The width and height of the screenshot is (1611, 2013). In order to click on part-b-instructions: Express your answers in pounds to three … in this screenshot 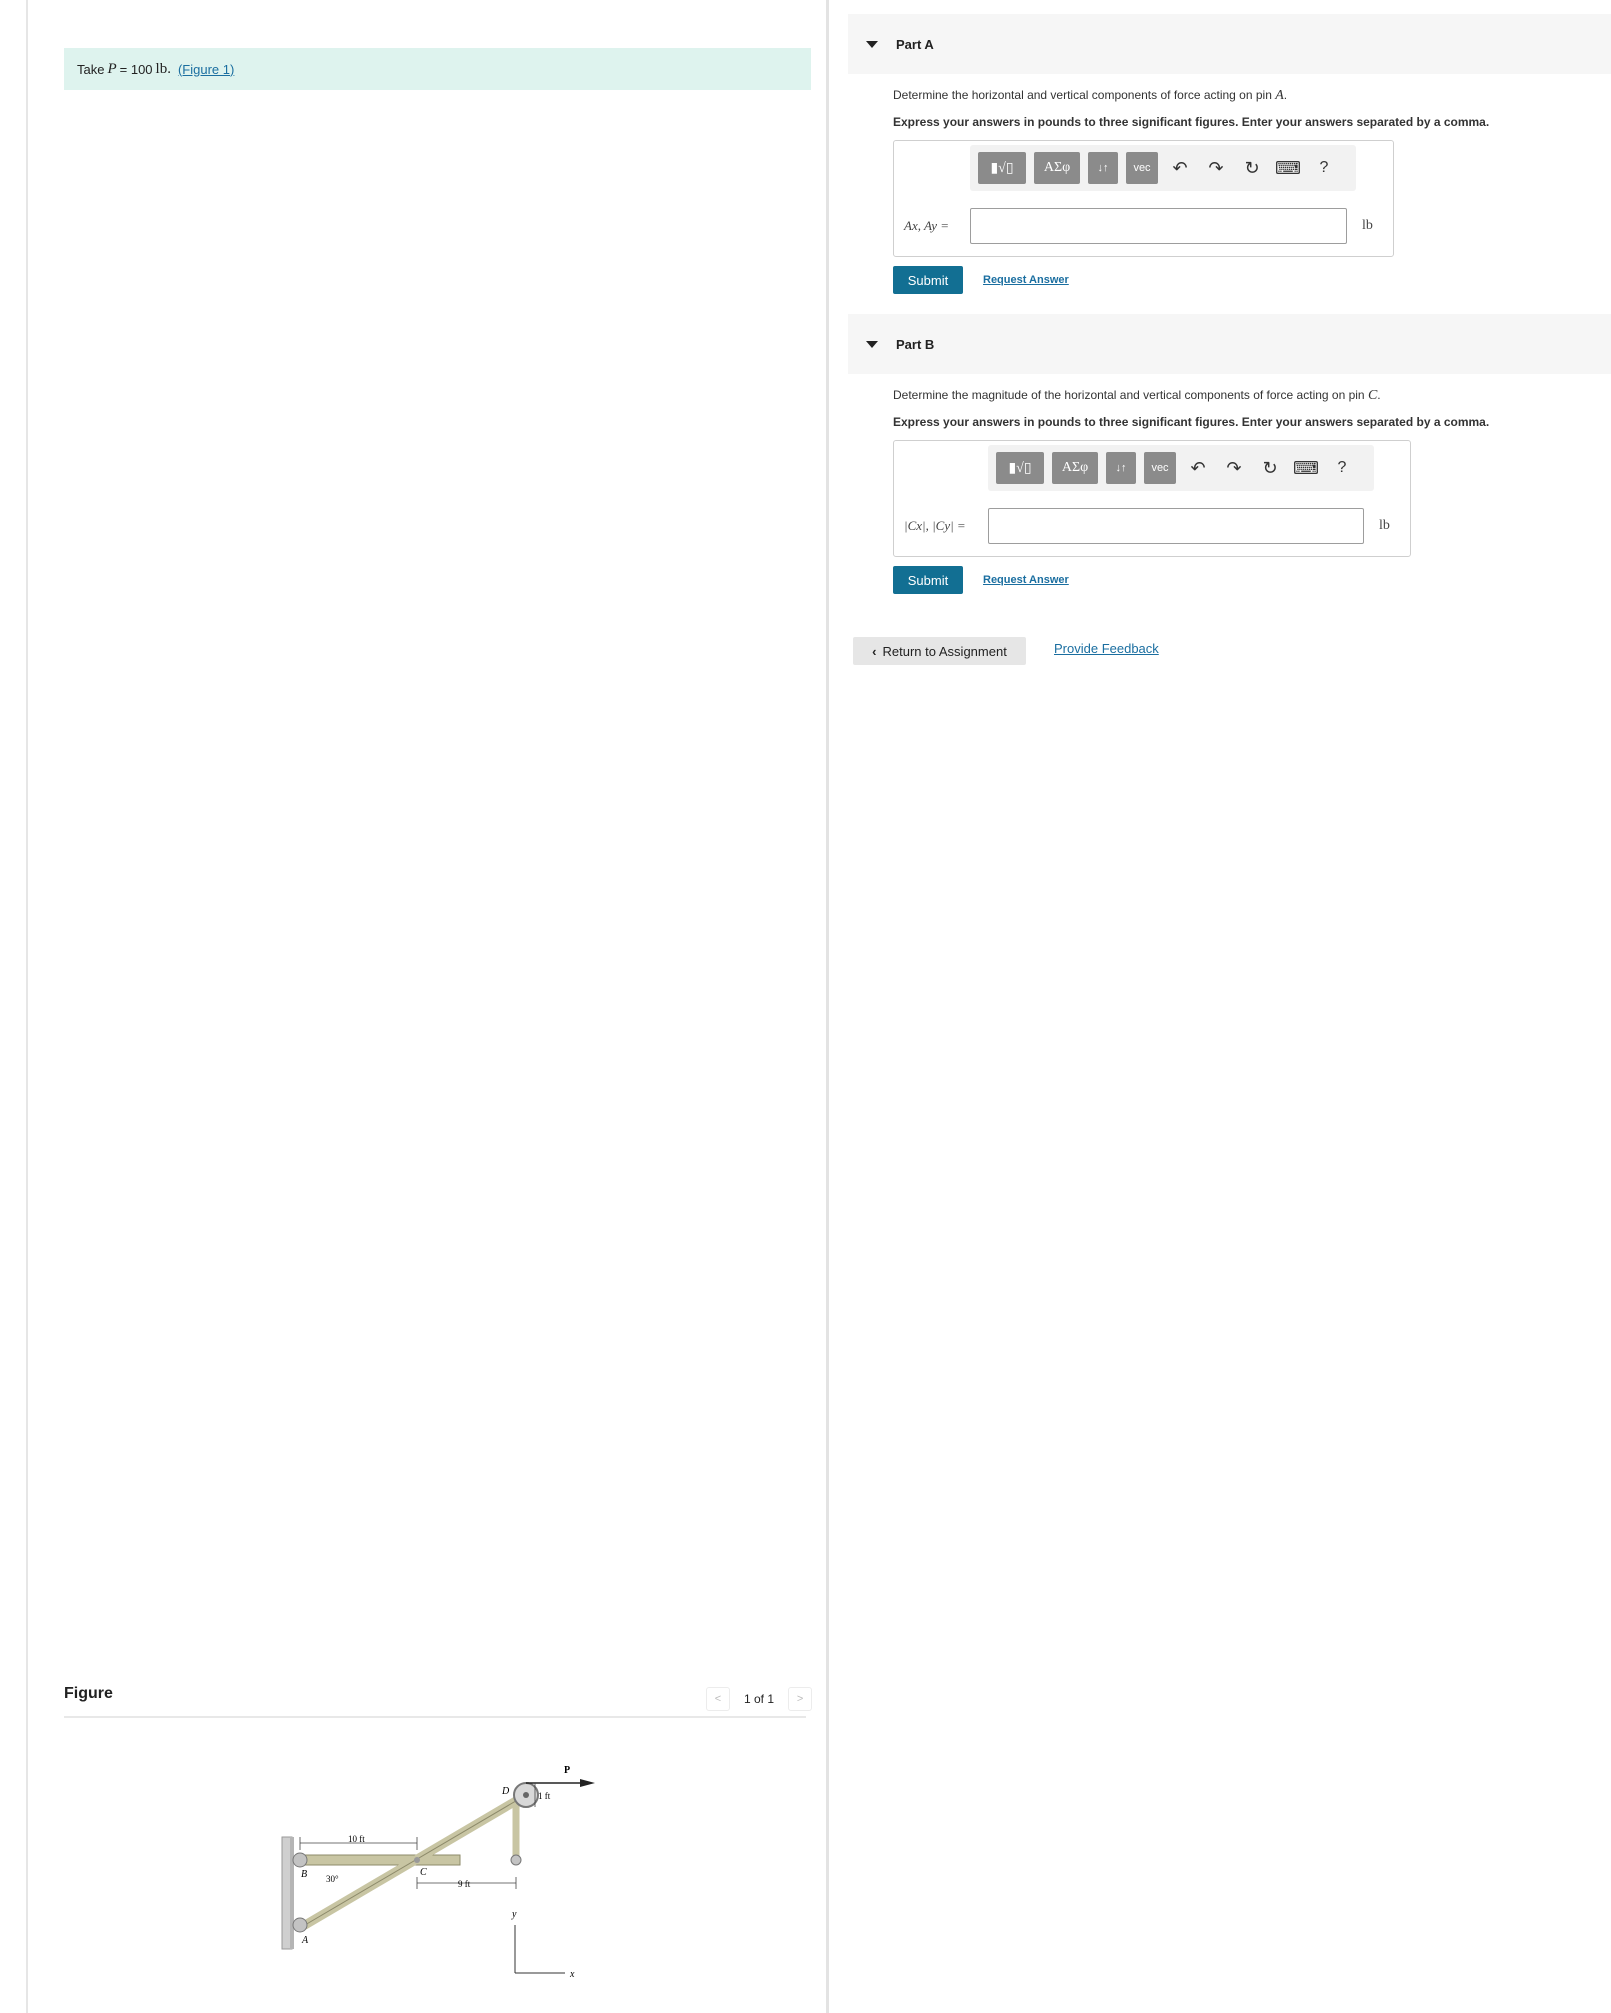, I will do `click(1191, 422)`.